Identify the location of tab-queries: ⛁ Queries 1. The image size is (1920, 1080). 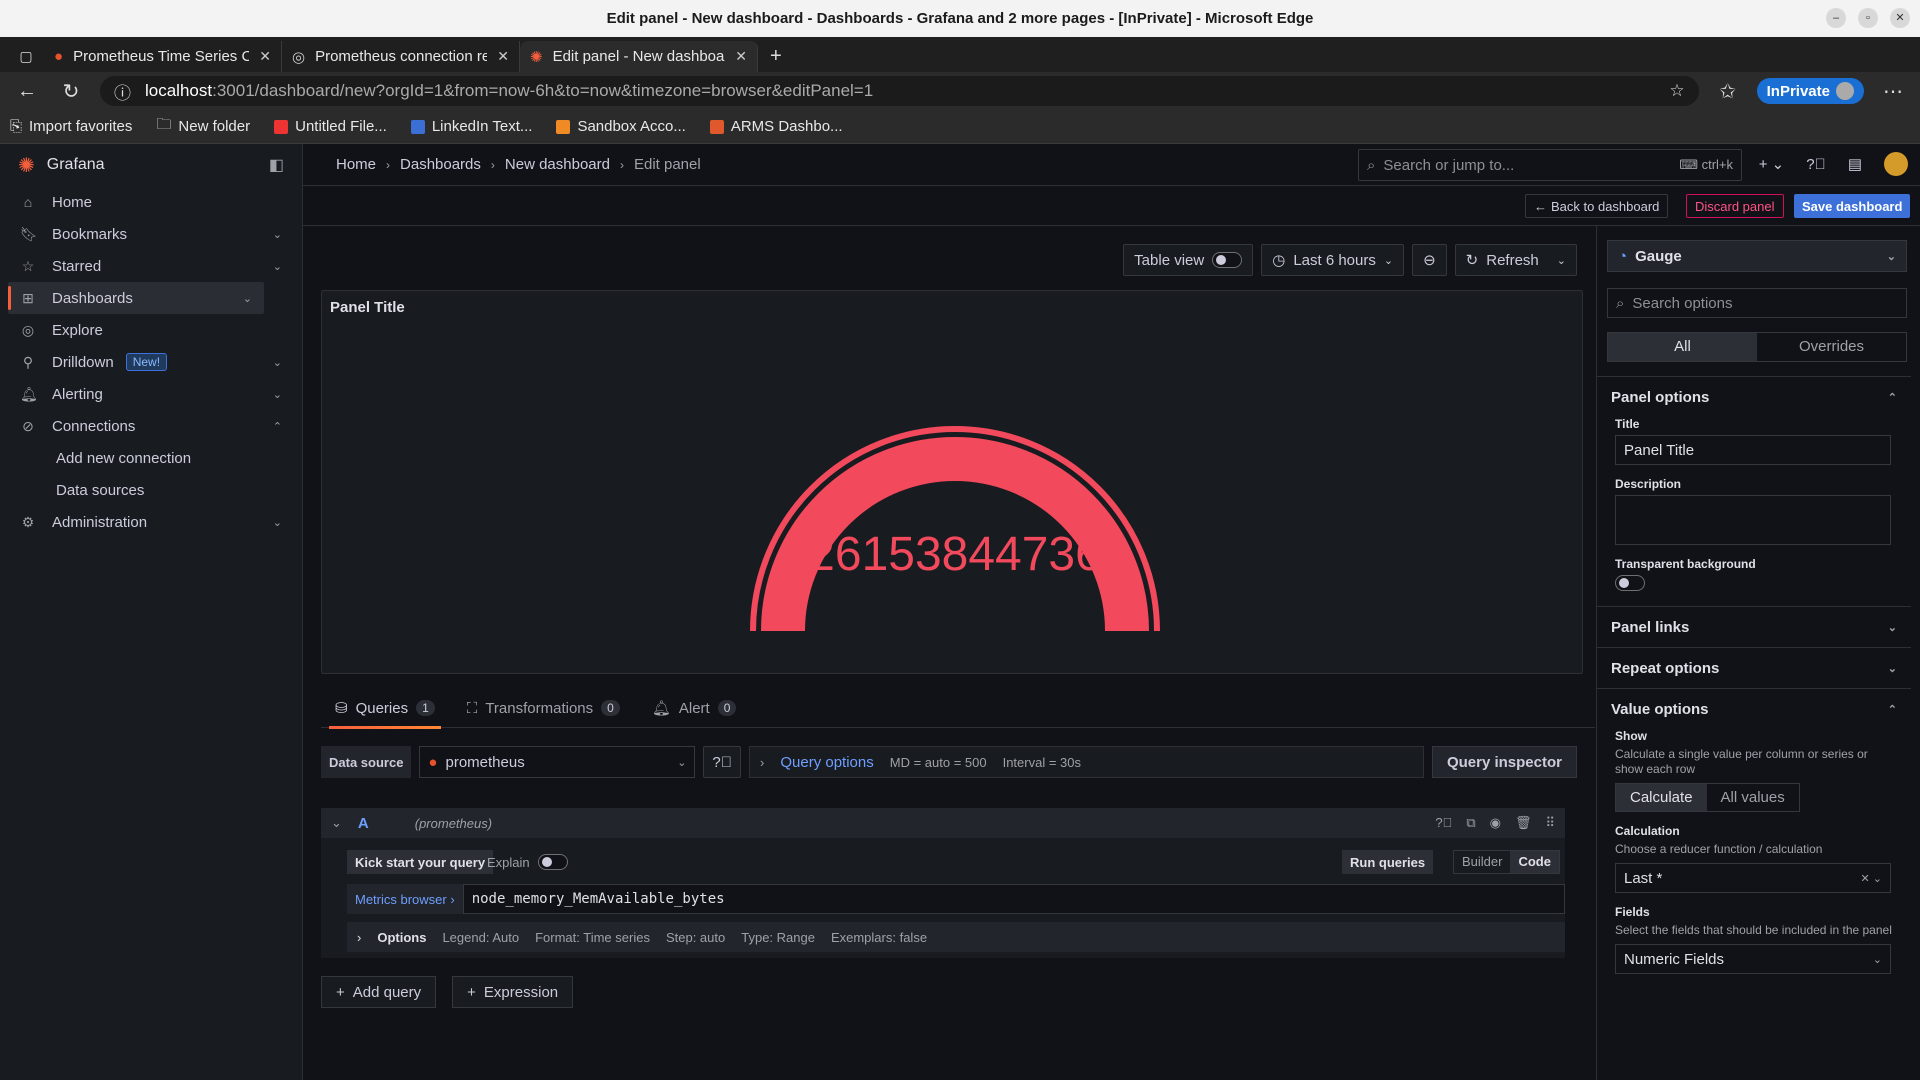
(385, 708).